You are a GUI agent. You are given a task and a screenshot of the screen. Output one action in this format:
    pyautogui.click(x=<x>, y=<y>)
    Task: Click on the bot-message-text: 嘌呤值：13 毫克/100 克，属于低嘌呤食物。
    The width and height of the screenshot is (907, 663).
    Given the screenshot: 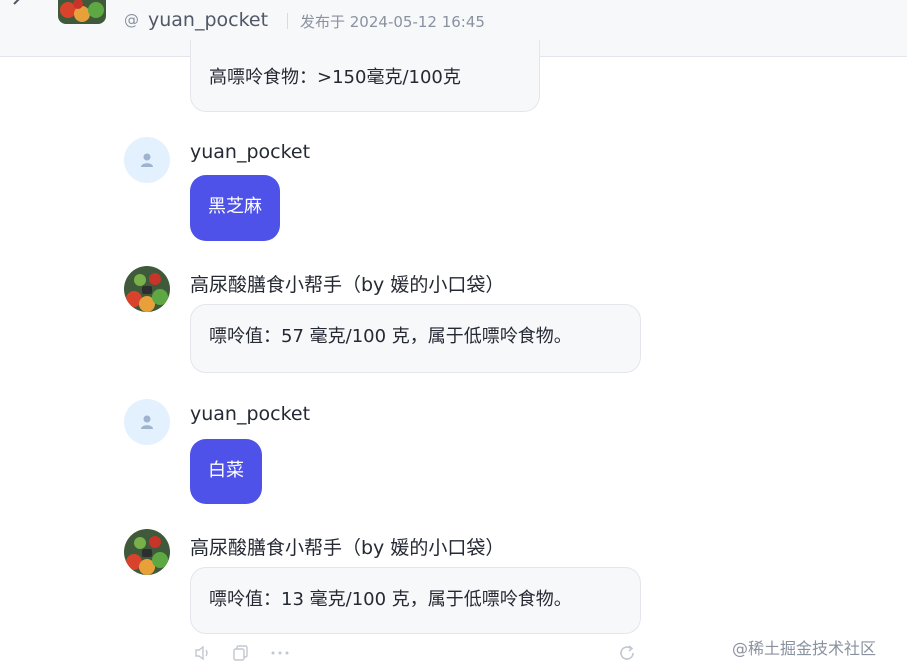 What is the action you would take?
    pyautogui.click(x=390, y=599)
    